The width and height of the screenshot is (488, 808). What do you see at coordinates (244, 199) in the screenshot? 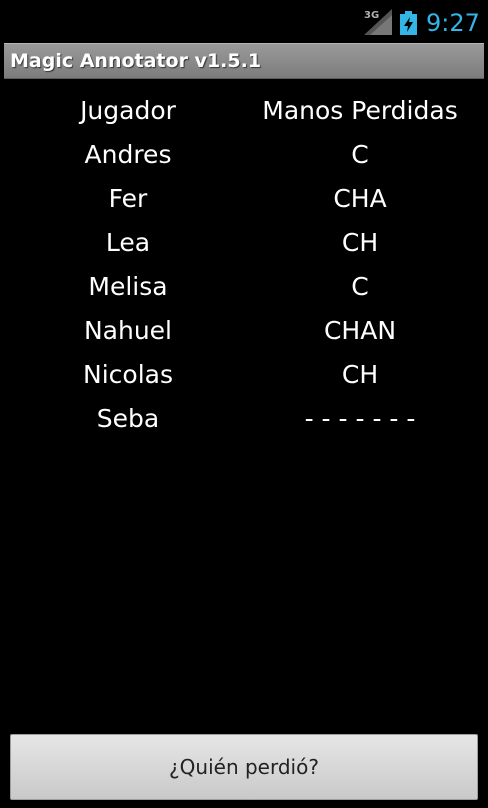
I see `table-row: Fer CHA` at bounding box center [244, 199].